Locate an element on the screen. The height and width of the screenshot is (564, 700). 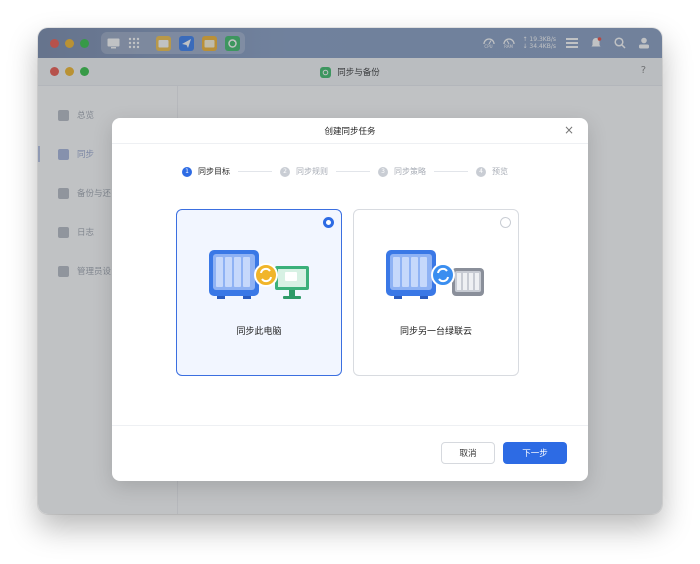
dialog-title: 创建同步任务 is located at coordinates (350, 132).